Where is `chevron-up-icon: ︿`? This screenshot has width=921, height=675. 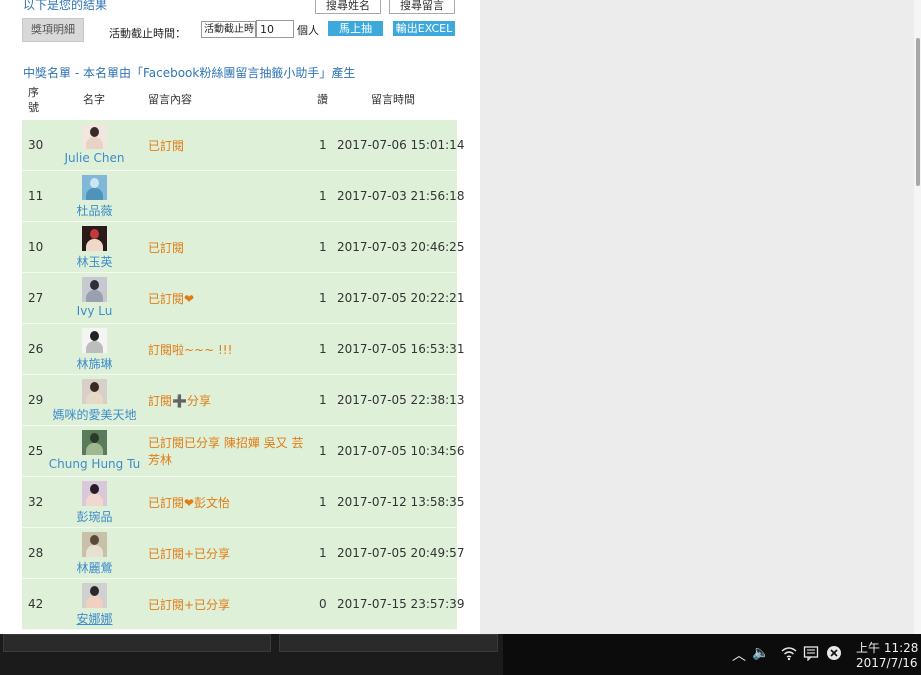 chevron-up-icon: ︿ is located at coordinates (739, 655).